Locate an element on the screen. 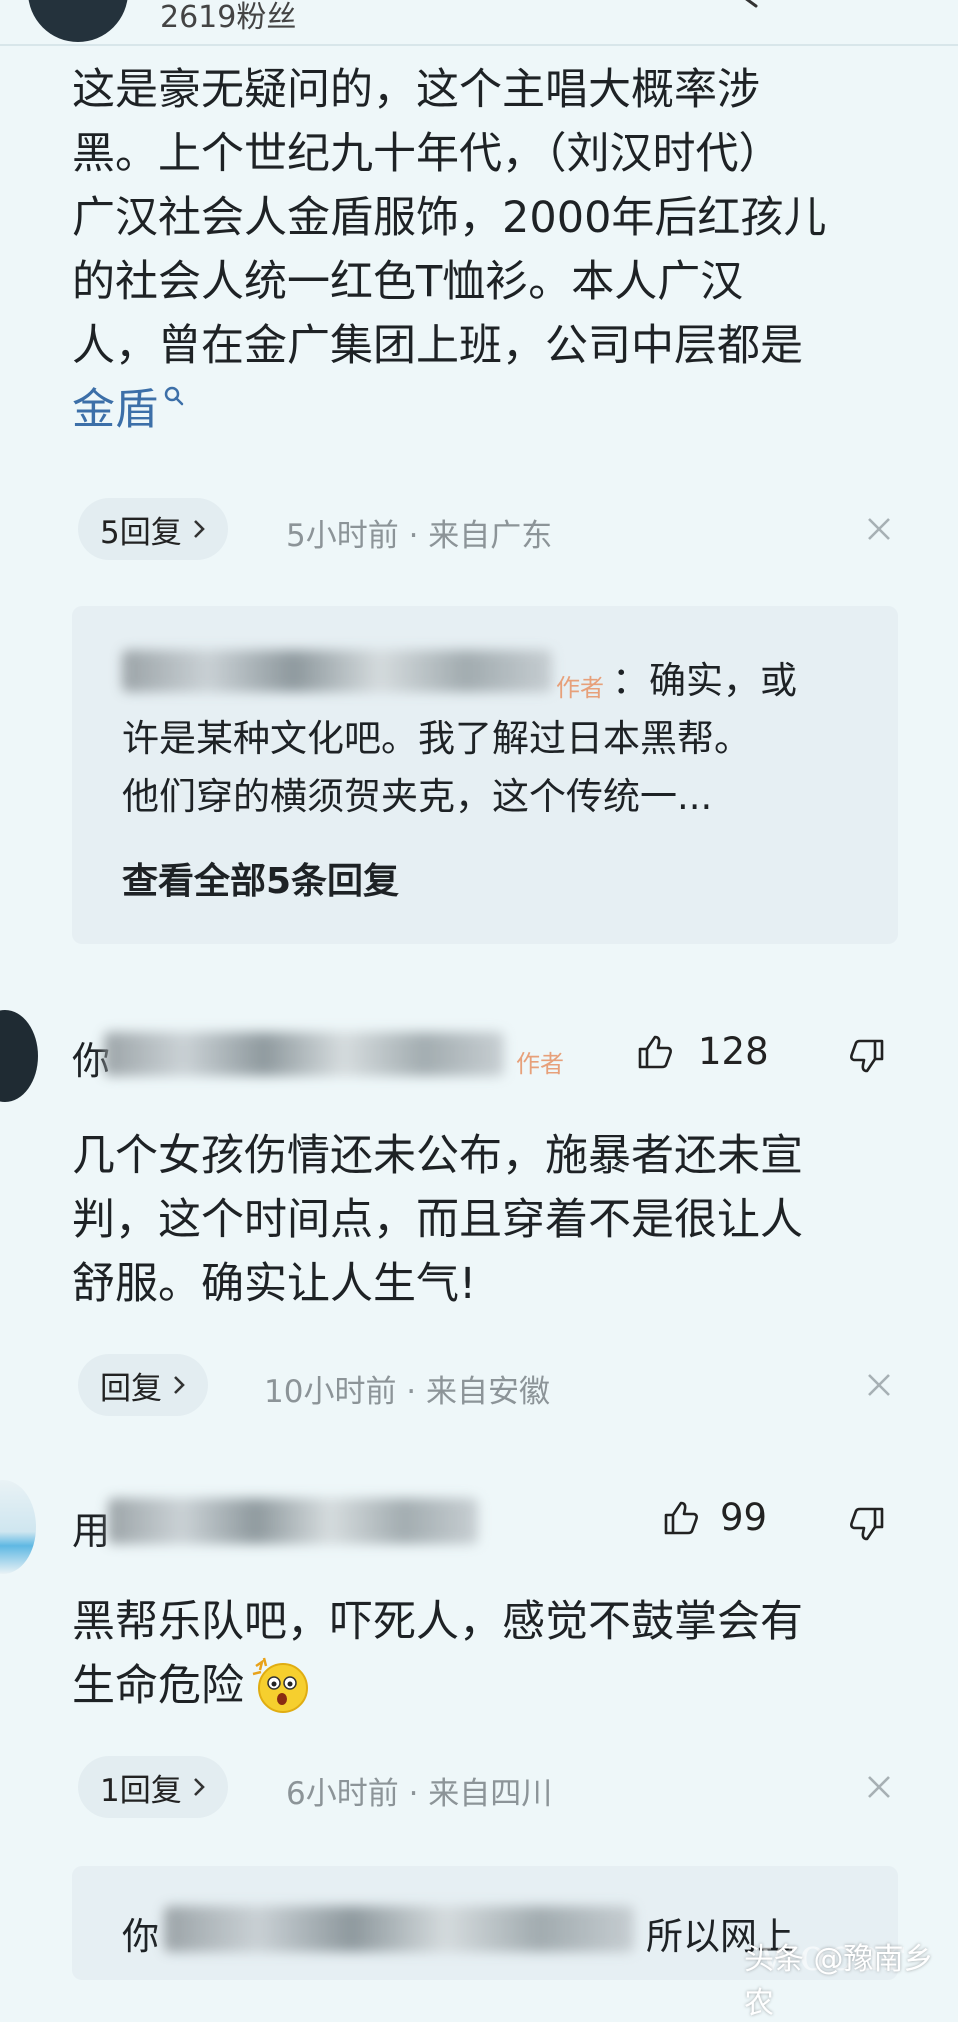 The width and height of the screenshot is (958, 2022). top-bar is located at coordinates (479, 22).